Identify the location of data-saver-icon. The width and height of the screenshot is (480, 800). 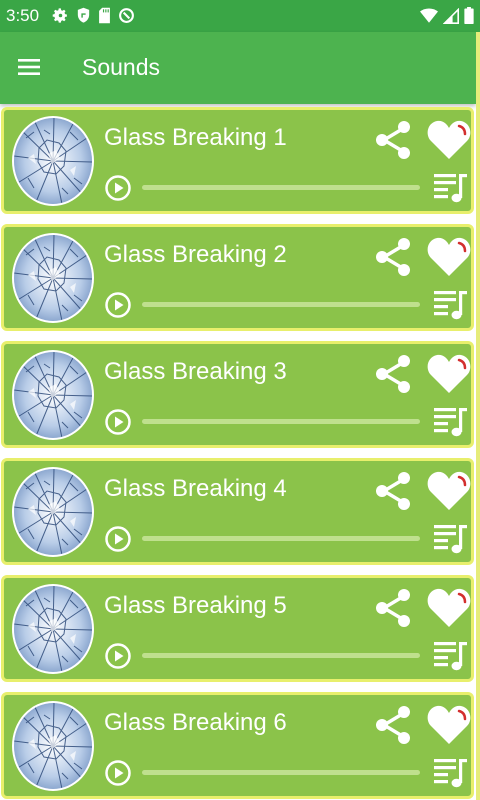
(126, 15).